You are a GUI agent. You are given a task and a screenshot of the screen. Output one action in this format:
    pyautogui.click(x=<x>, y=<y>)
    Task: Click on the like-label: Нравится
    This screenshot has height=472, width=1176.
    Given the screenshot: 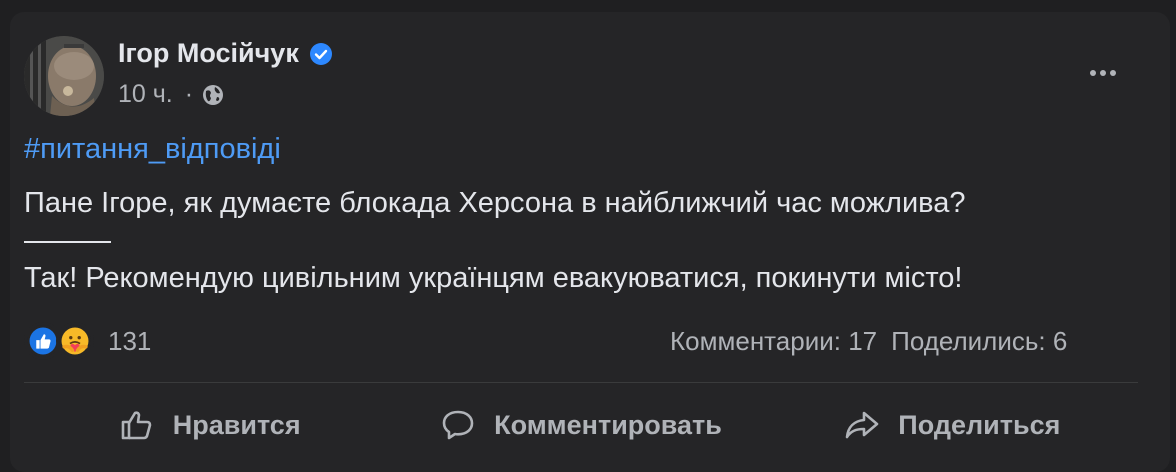 What is the action you would take?
    pyautogui.click(x=236, y=424)
    